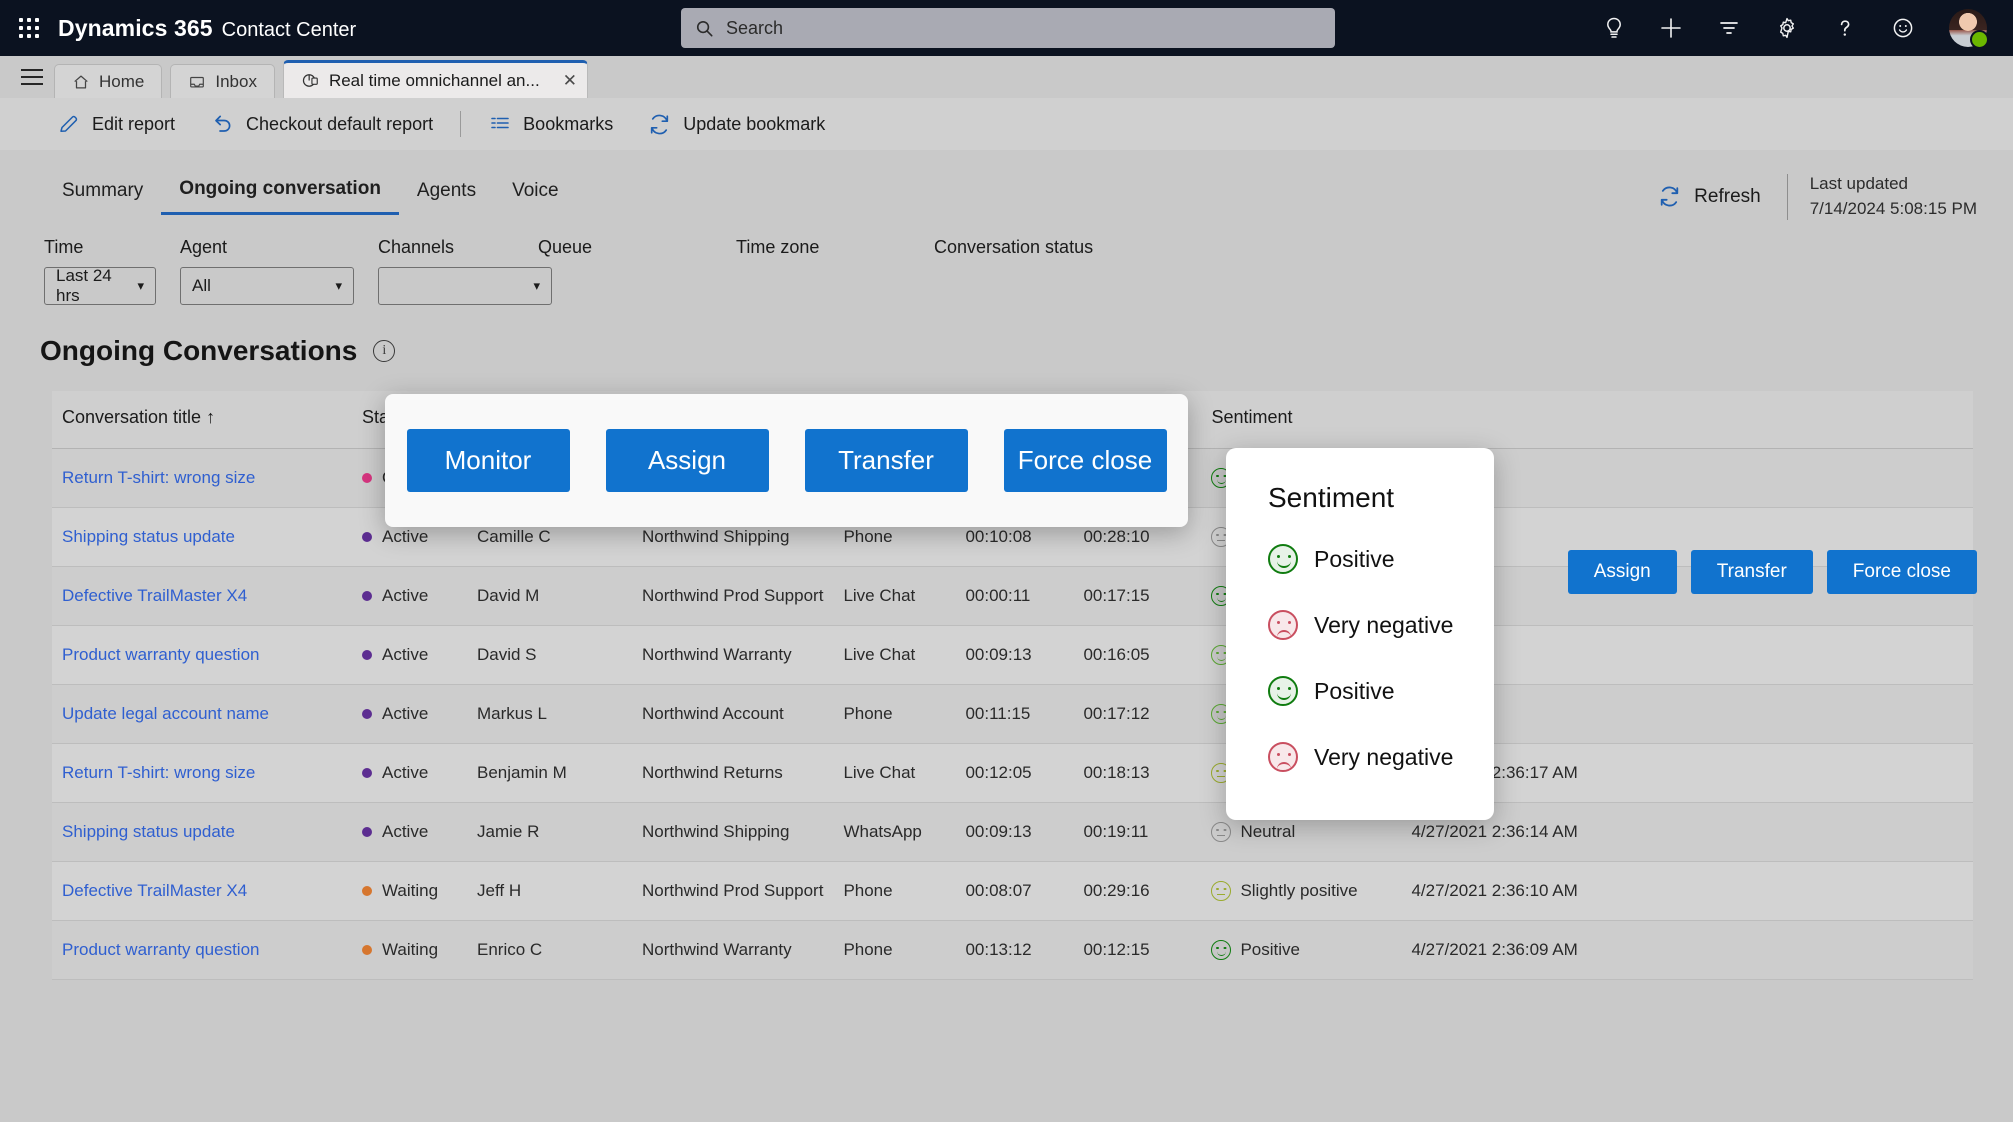 This screenshot has height=1122, width=2013. Describe the element at coordinates (321, 124) in the screenshot. I see `checkout-default-report-button: Checkout default report` at that location.